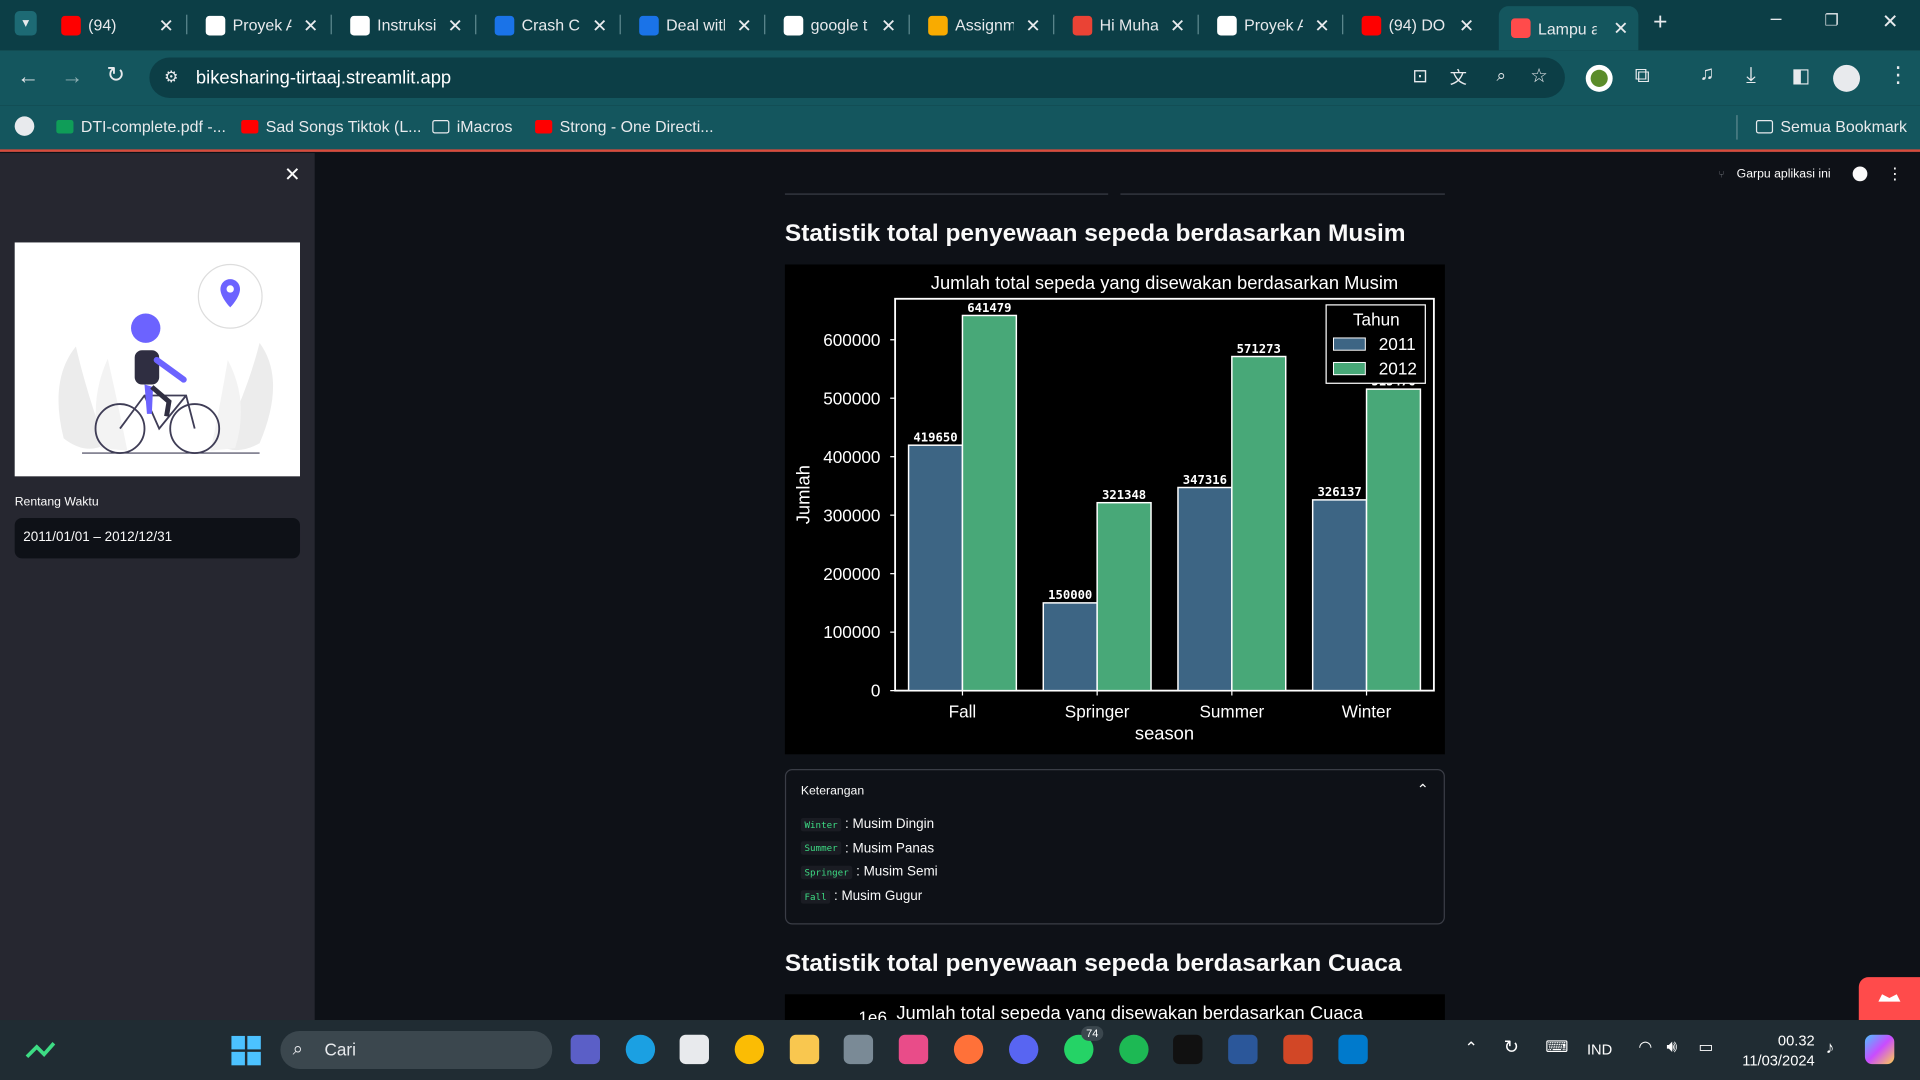 The height and width of the screenshot is (1080, 1920). What do you see at coordinates (1231, 712) in the screenshot?
I see `x-tick-label: Summer` at bounding box center [1231, 712].